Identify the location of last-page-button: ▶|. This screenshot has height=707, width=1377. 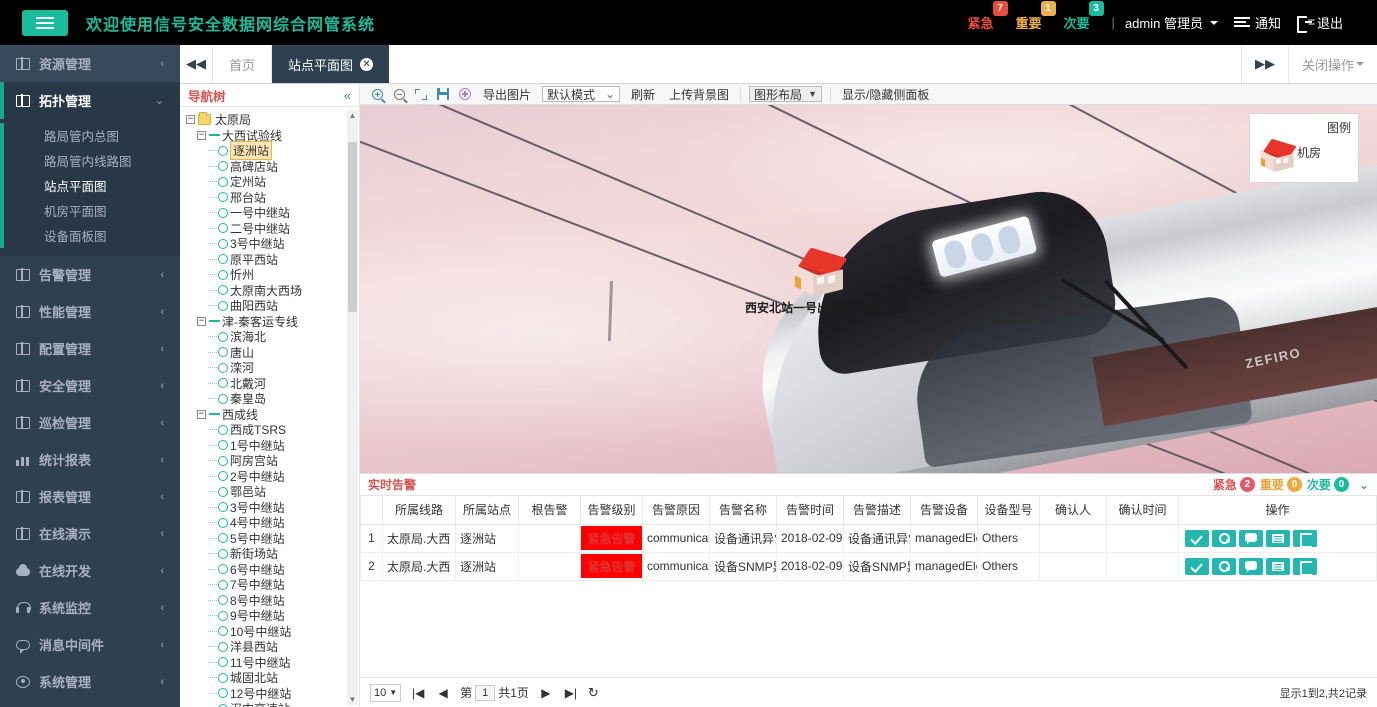
(571, 693).